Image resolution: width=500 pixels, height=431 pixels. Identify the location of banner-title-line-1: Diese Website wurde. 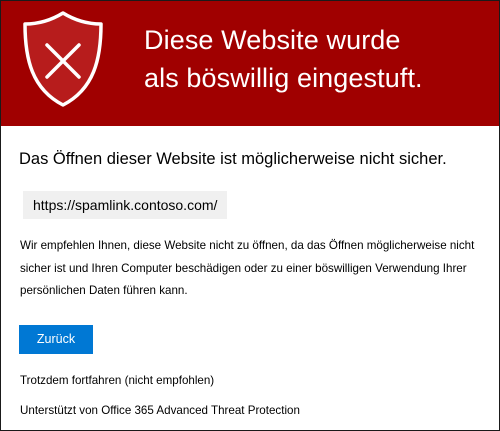
(272, 40).